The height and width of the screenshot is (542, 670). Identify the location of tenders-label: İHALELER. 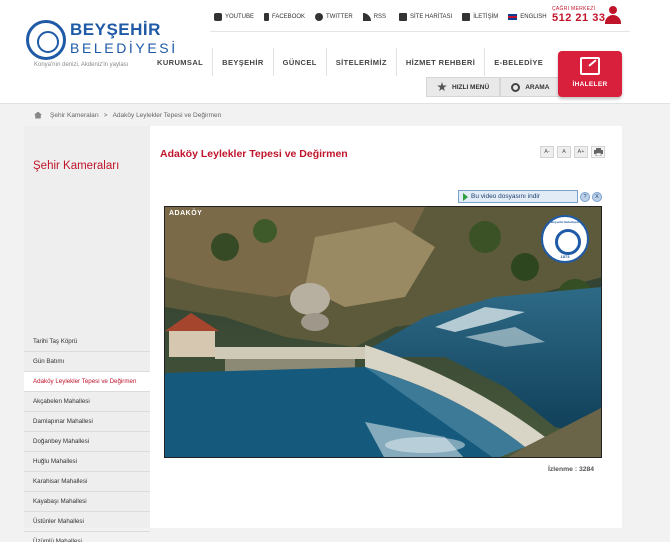
(590, 84).